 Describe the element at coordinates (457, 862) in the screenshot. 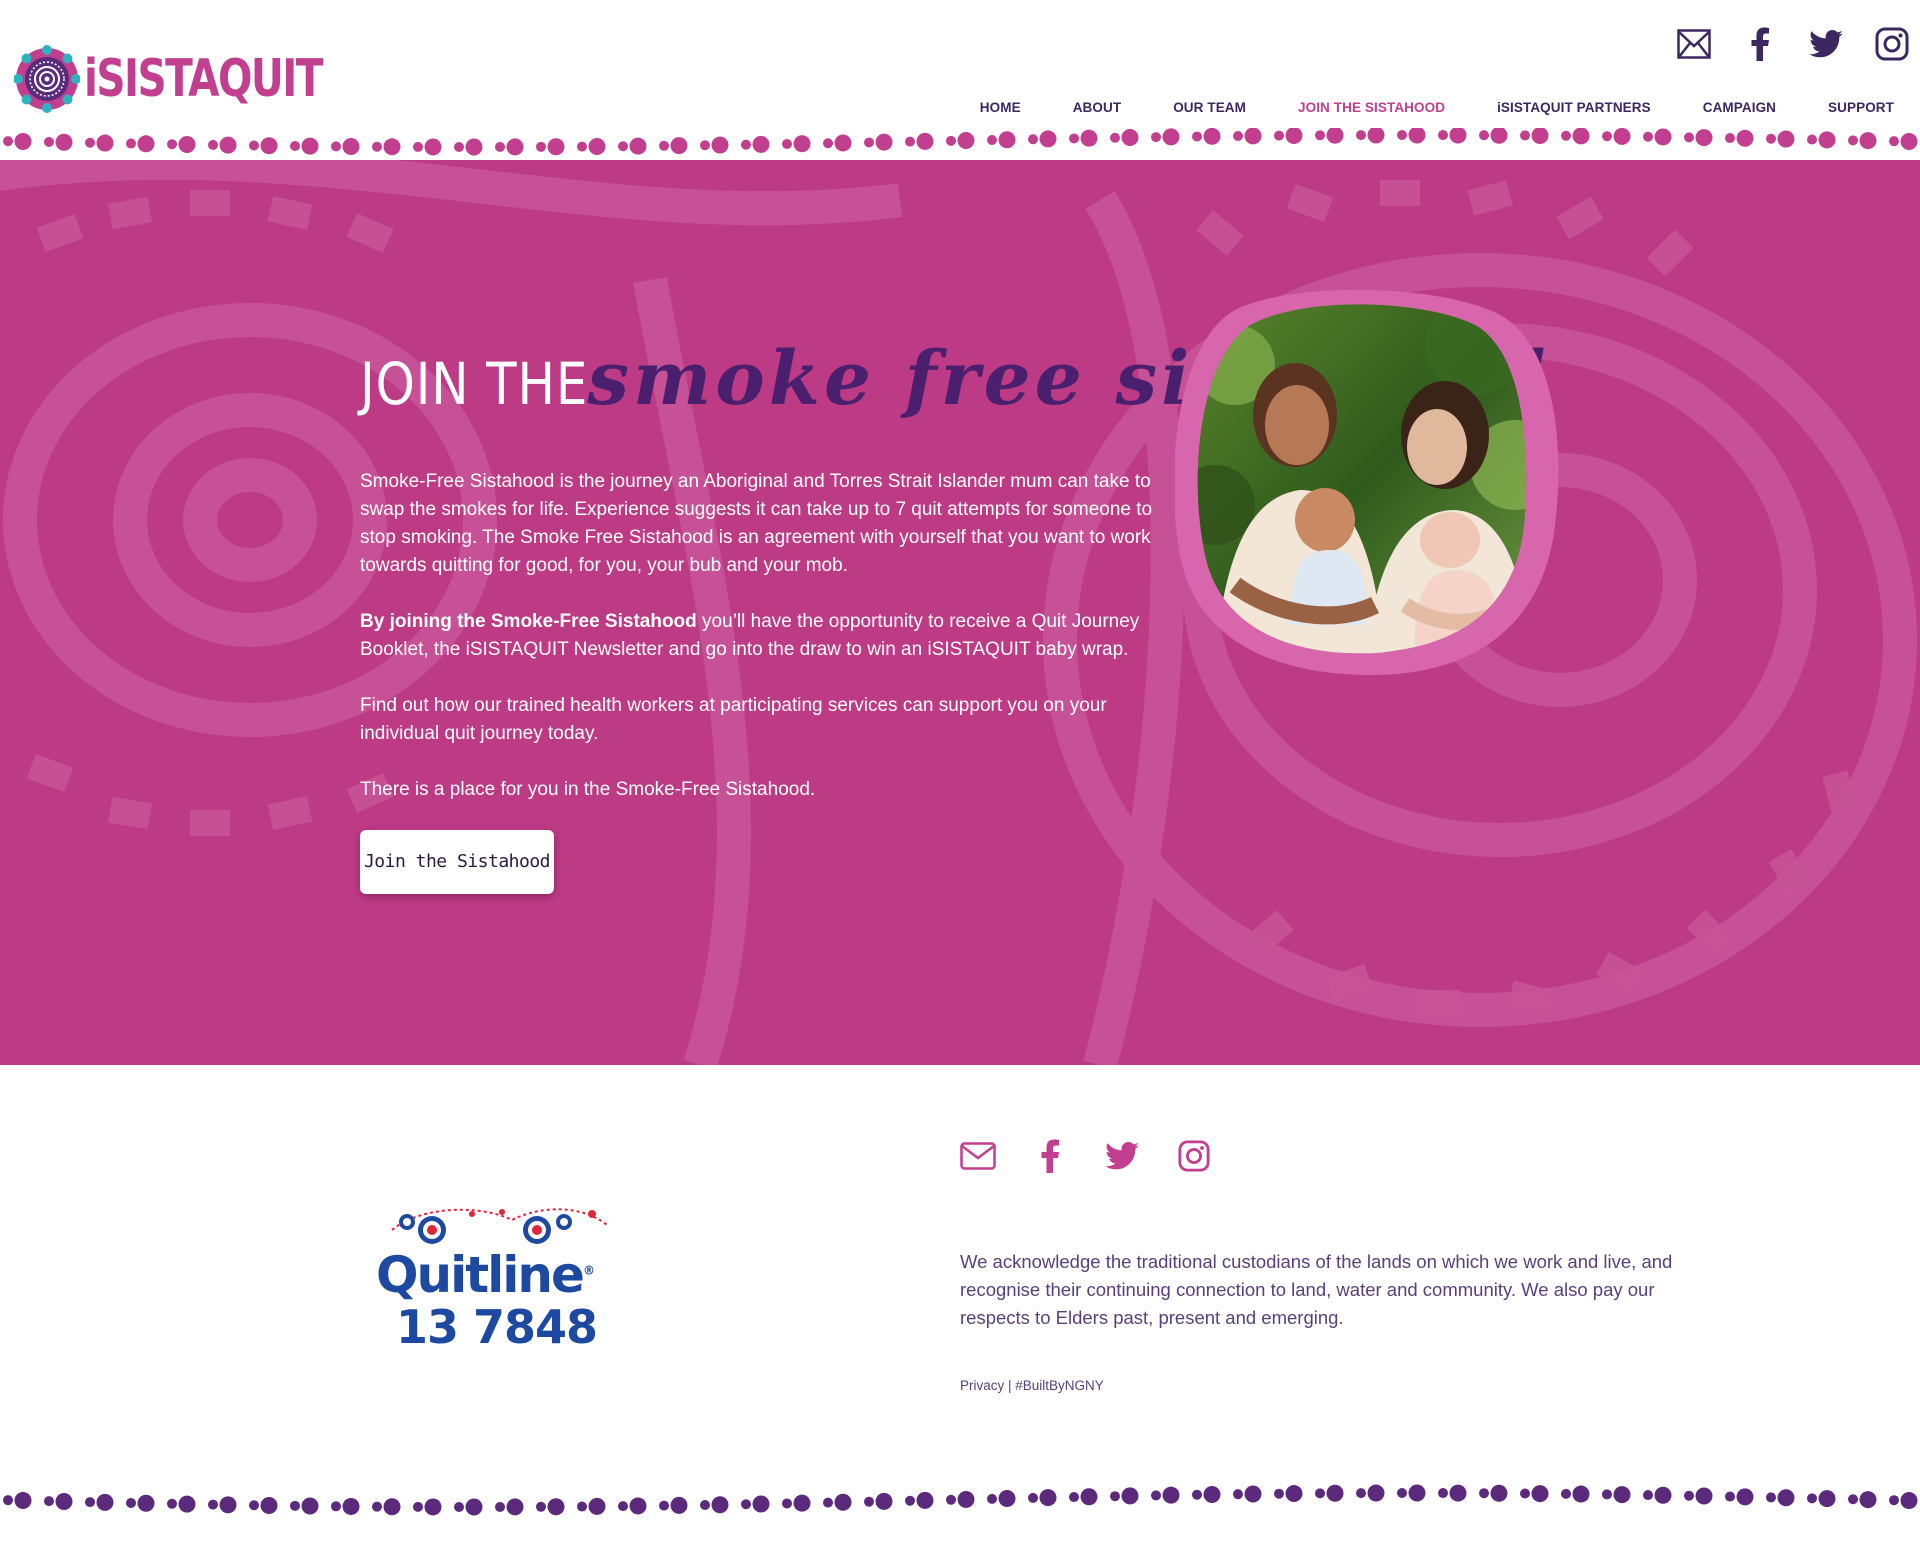

I see `join-sistahood-button: Join the Sistahood` at that location.